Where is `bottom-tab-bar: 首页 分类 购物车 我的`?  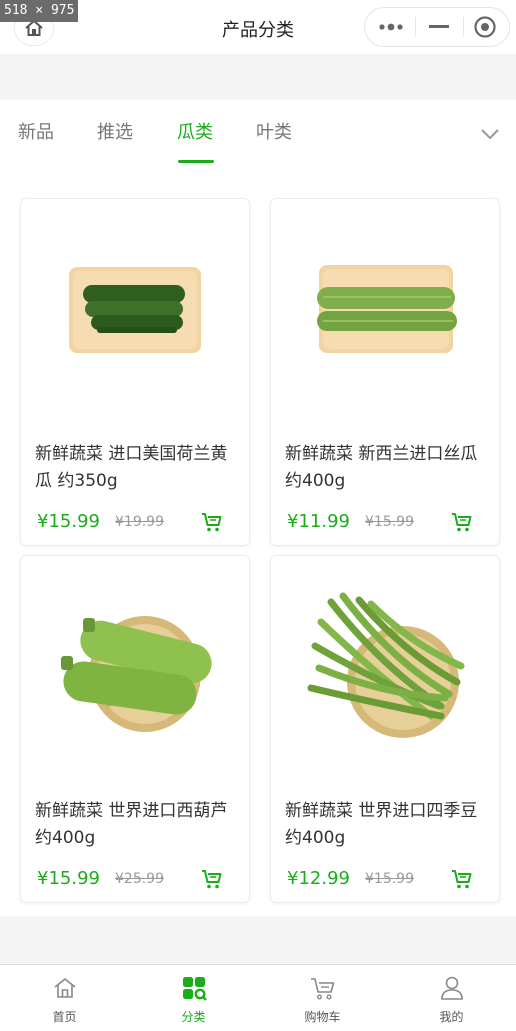
bottom-tab-bar: 首页 分类 购物车 我的 is located at coordinates (258, 997).